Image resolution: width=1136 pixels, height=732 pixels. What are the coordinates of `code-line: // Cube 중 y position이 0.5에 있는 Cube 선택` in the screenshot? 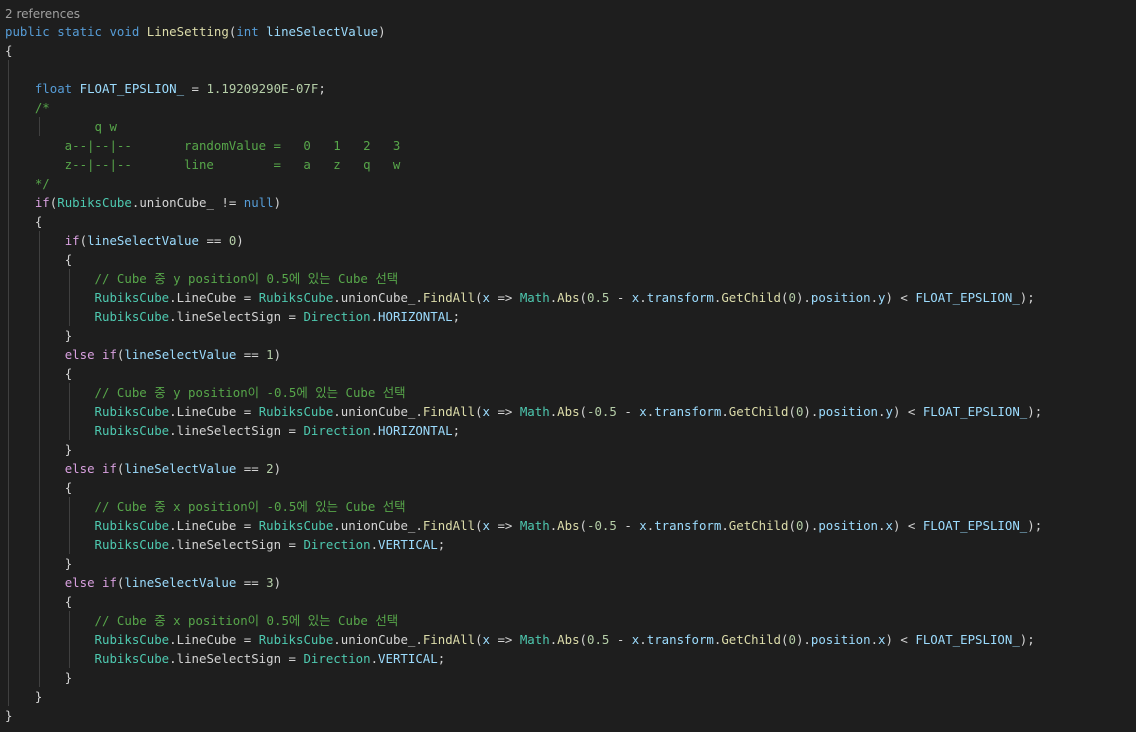 It's located at (567, 278).